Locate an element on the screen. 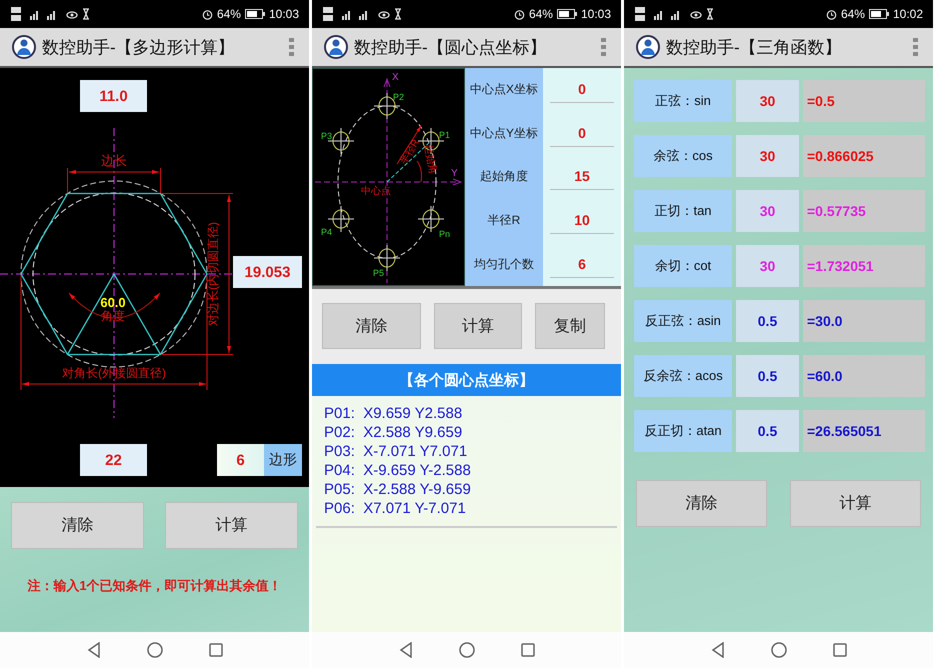  app-title: 数控助手-【圆心点坐标】 is located at coordinates (451, 47).